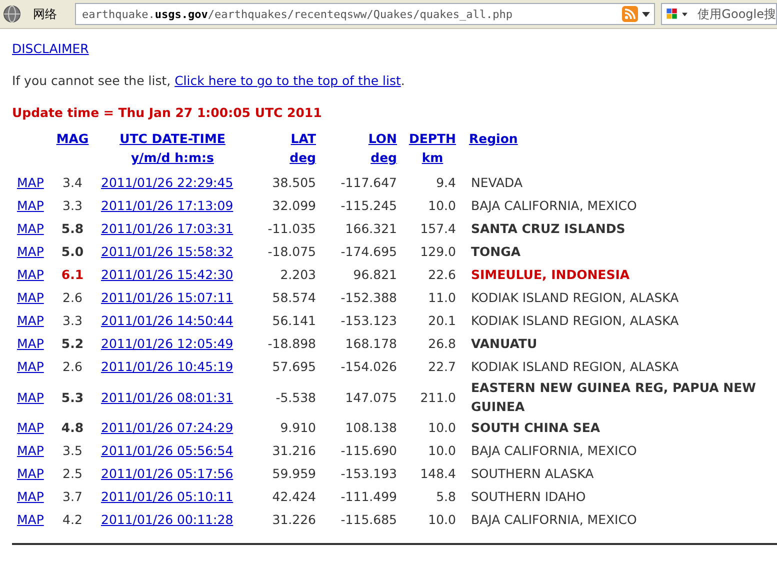  Describe the element at coordinates (432, 148) in the screenshot. I see `column-header-link: DEPTH km` at that location.